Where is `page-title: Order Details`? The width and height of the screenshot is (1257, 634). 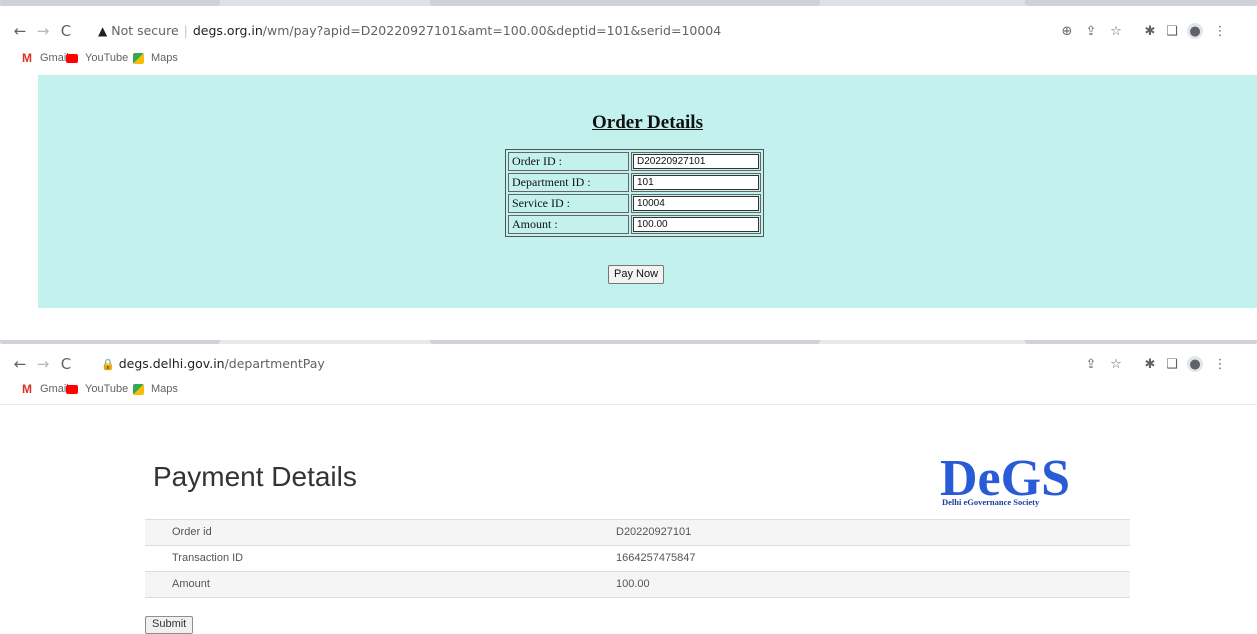 page-title: Order Details is located at coordinates (647, 122).